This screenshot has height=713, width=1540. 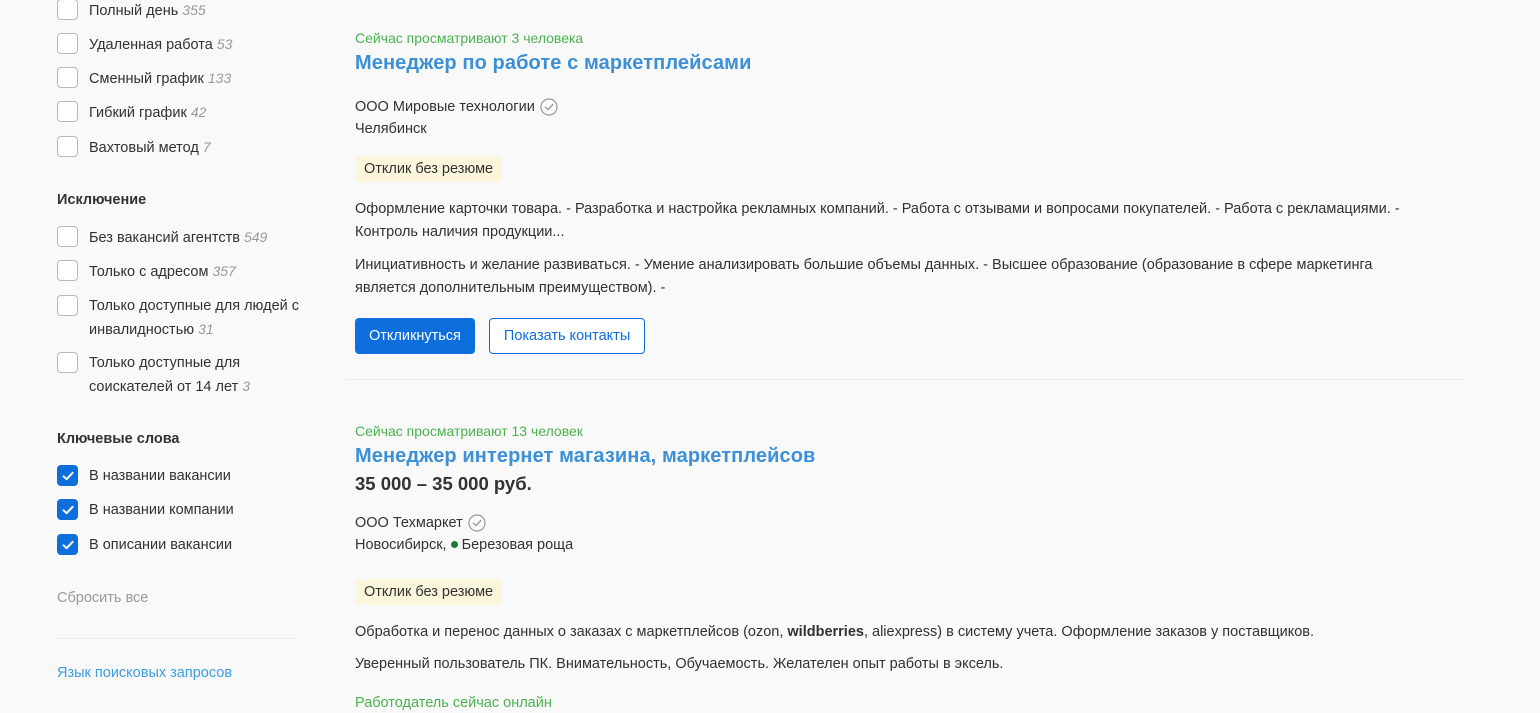 I want to click on filter-schedule-remote: Удаленная работа 53, so click(x=179, y=45).